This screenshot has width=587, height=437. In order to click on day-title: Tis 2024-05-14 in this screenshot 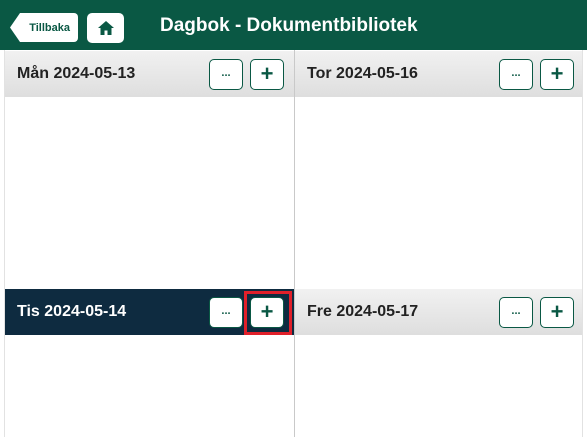, I will do `click(72, 311)`.